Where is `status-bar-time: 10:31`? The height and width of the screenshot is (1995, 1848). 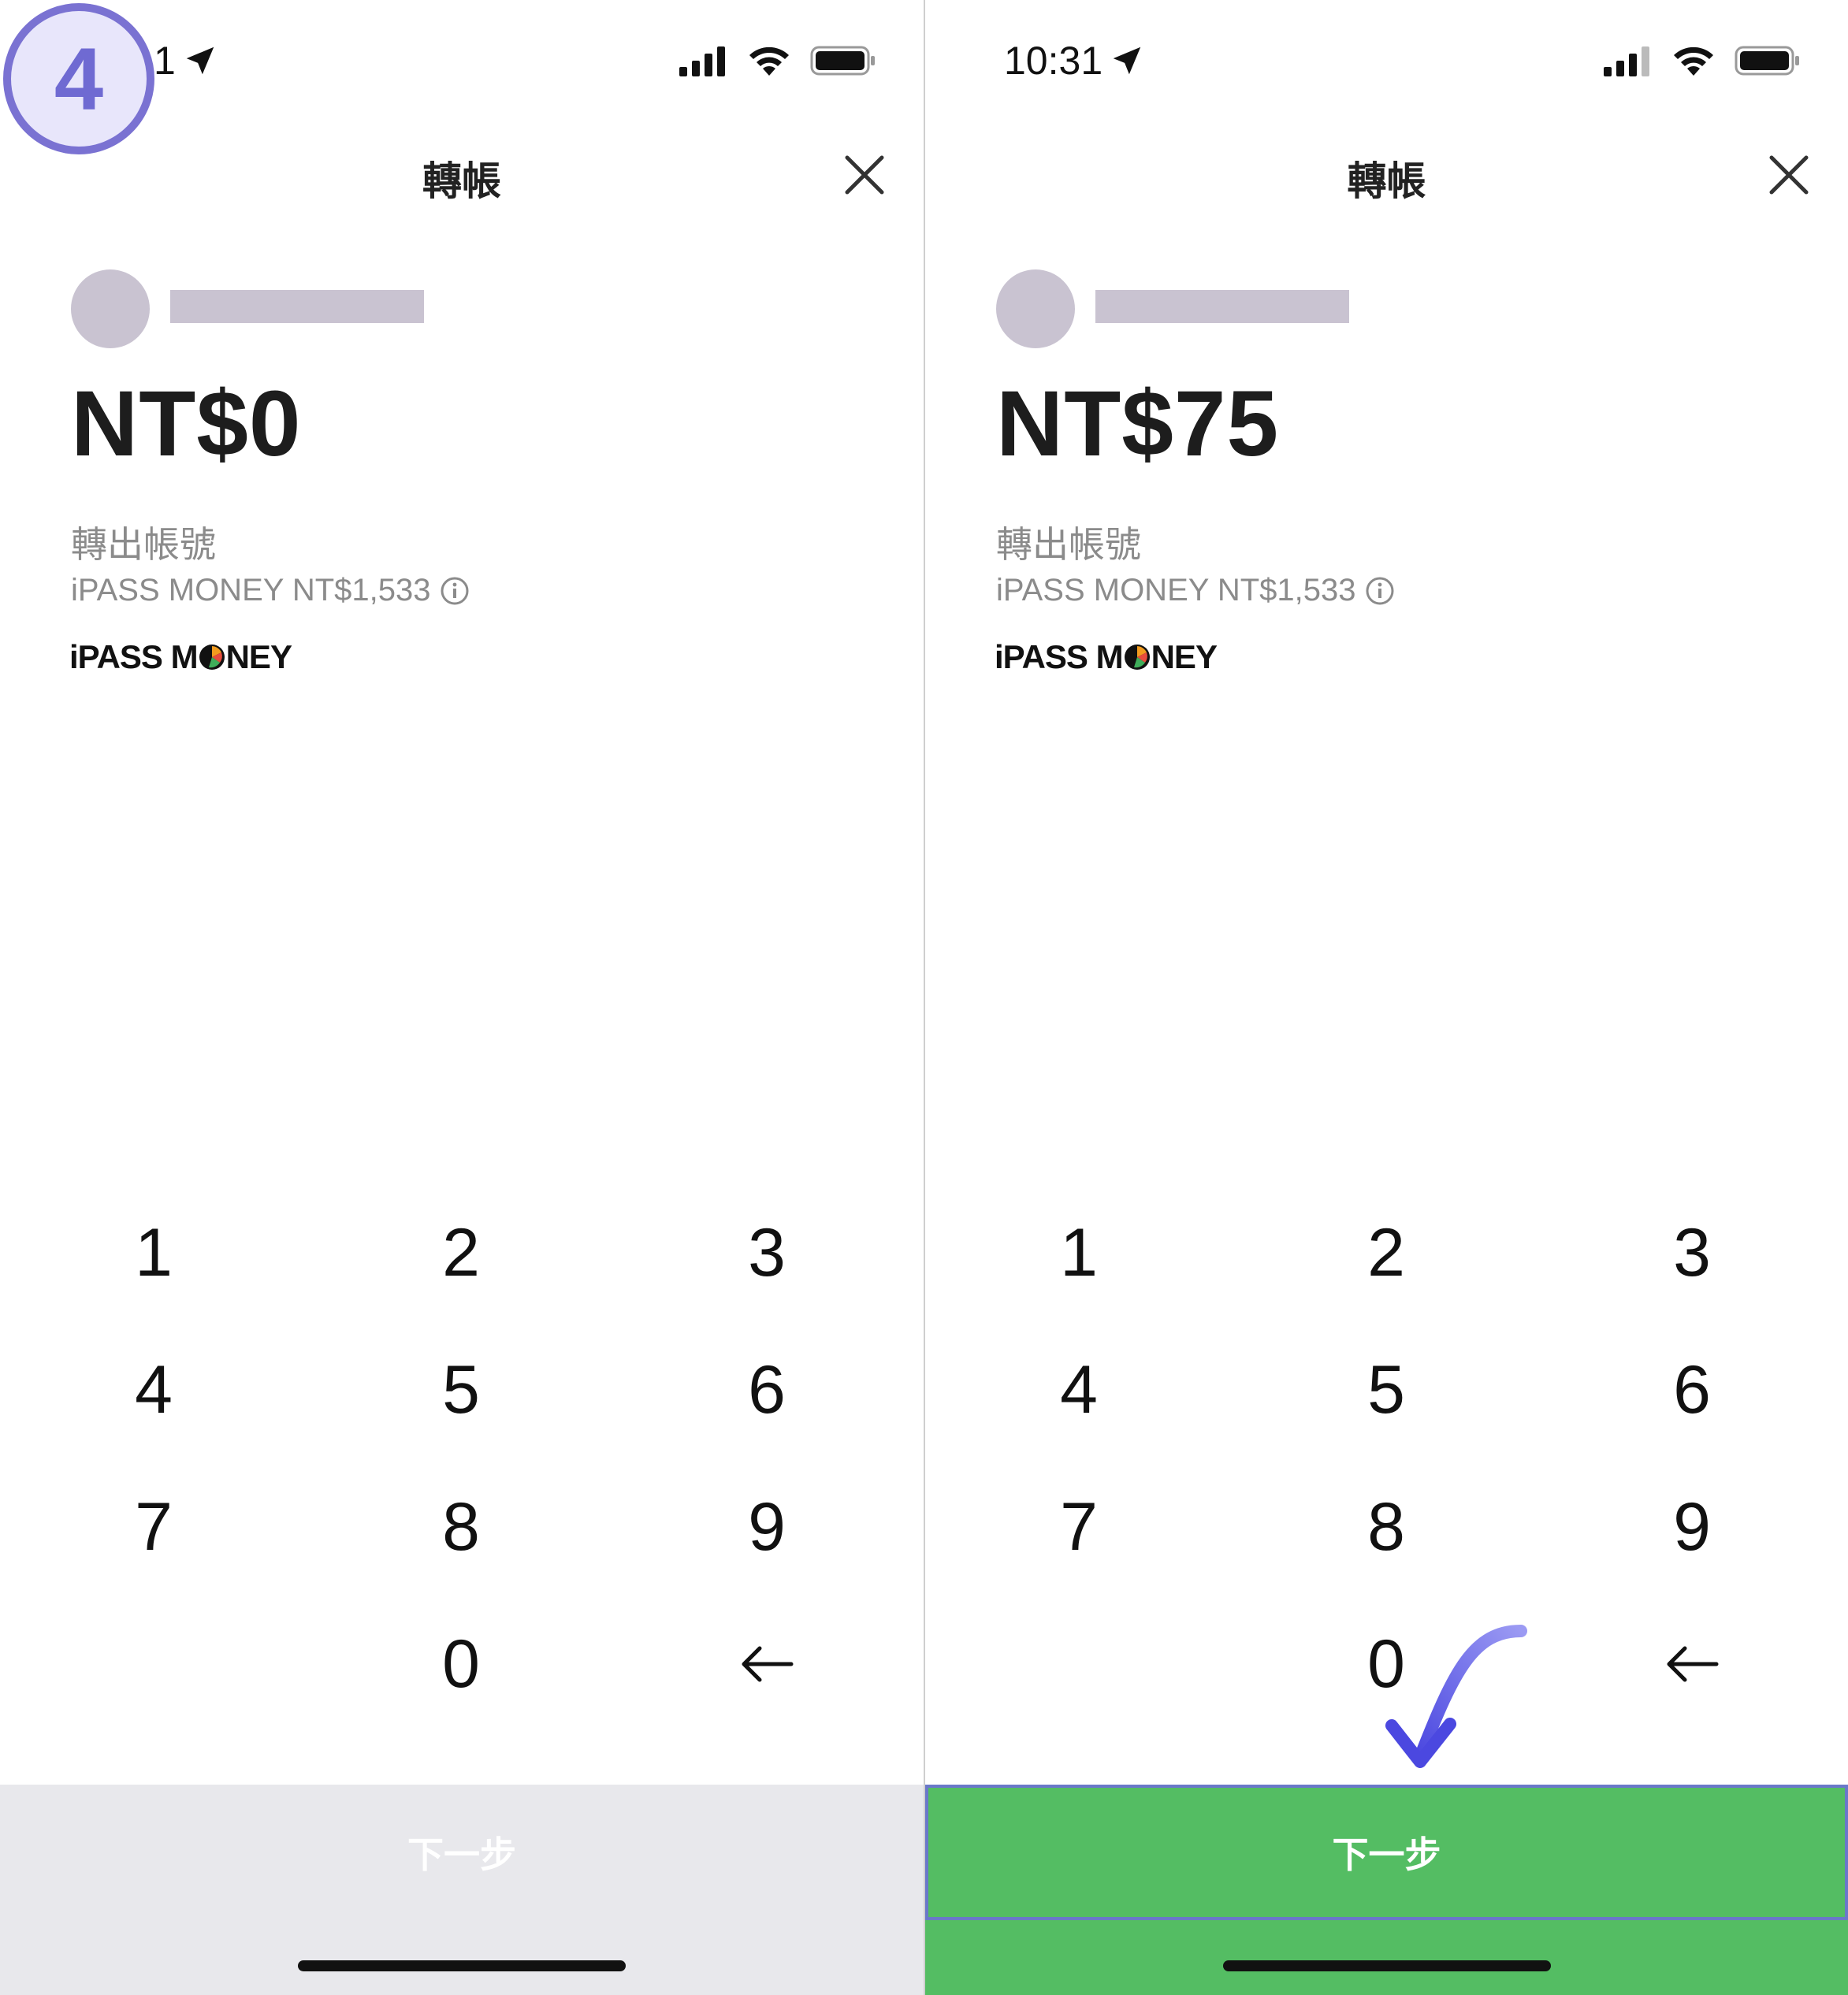 status-bar-time: 10:31 is located at coordinates (1075, 61).